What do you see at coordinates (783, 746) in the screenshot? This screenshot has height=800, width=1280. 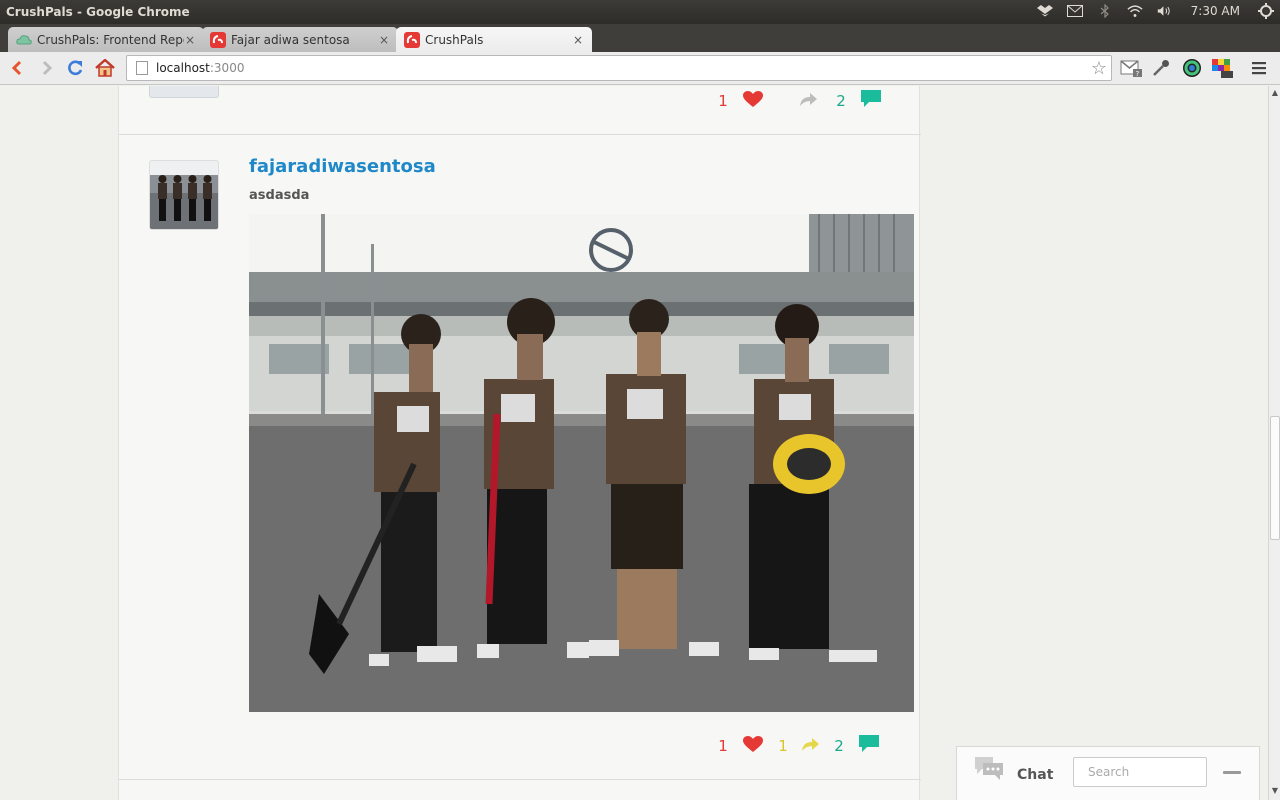 I see `share-count: 1` at bounding box center [783, 746].